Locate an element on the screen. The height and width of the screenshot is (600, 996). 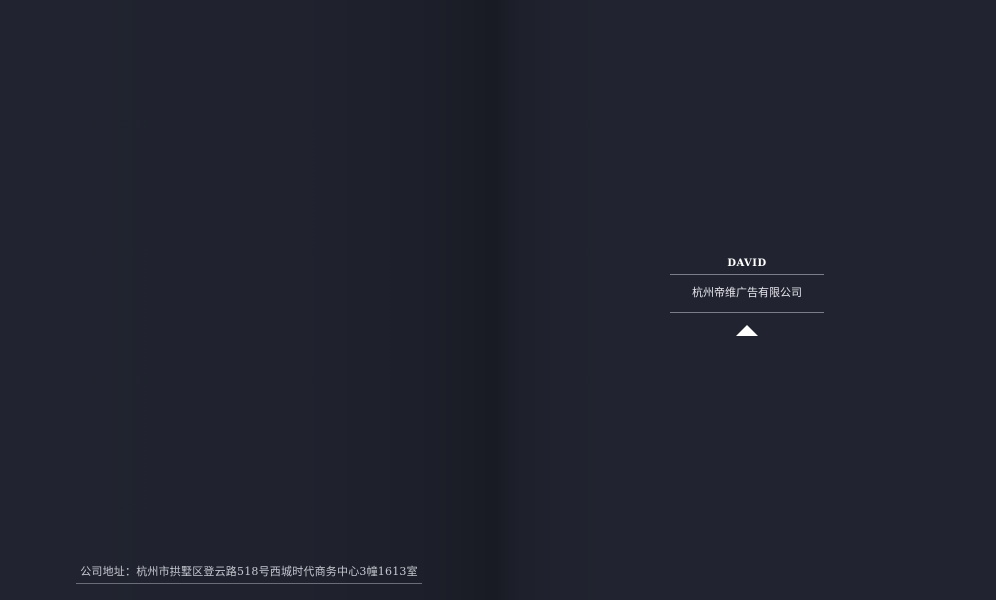
company-name: 杭州帝维广告有限公司 is located at coordinates (747, 293).